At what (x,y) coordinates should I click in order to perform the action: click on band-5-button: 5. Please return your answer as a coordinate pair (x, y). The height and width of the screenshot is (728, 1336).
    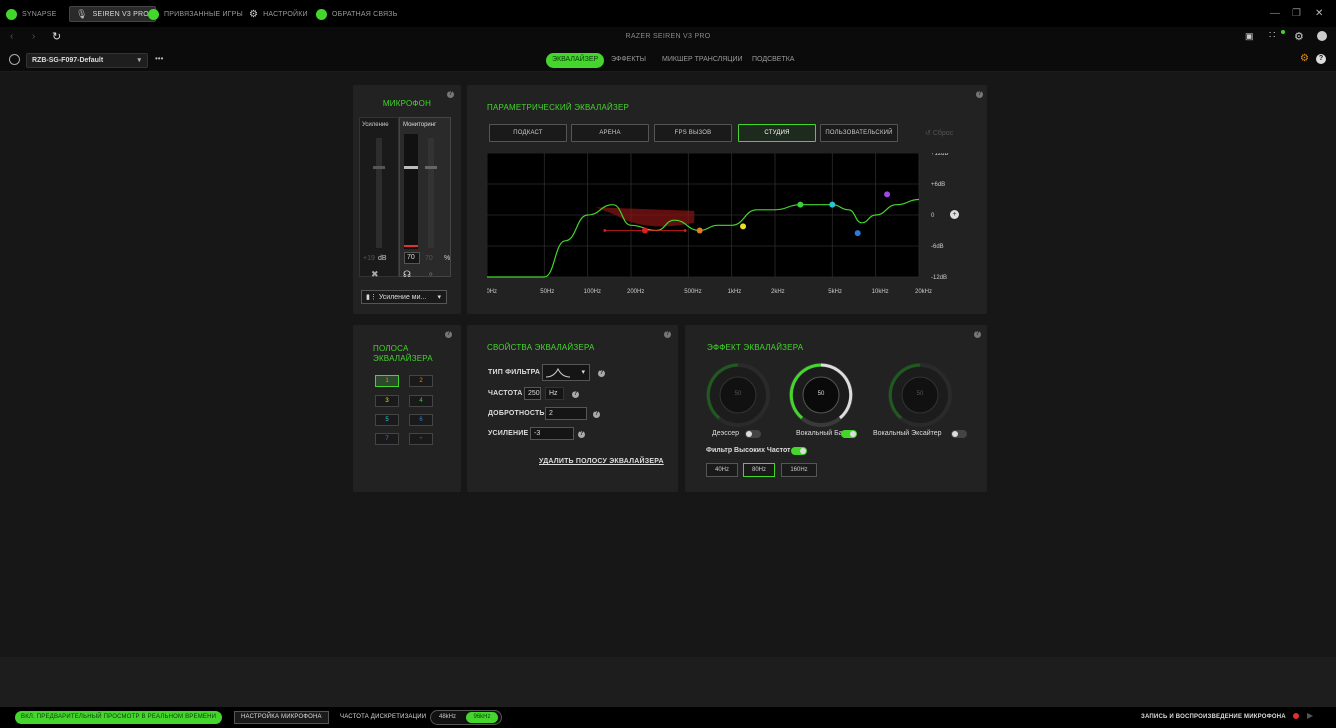
    Looking at the image, I should click on (387, 420).